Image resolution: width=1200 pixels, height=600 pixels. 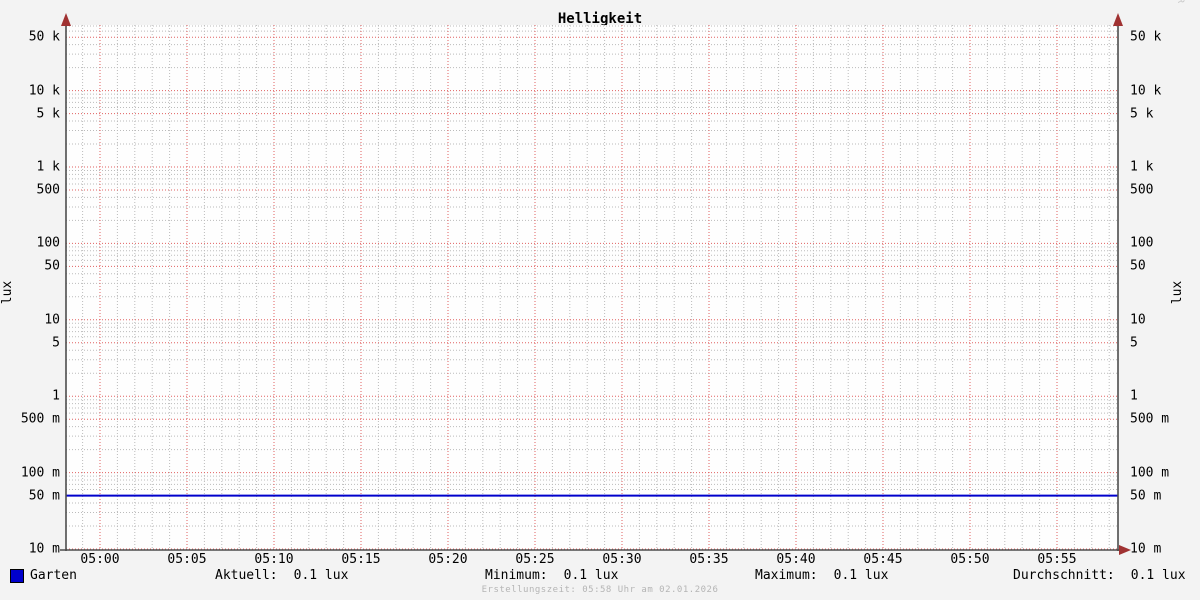 What do you see at coordinates (1146, 549) in the screenshot?
I see `y-tick-label-right: 10 m` at bounding box center [1146, 549].